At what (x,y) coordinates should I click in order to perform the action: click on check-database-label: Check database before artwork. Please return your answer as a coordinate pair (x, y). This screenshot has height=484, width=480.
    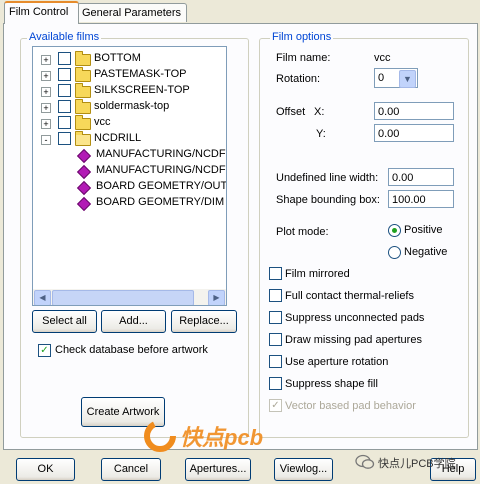
    Looking at the image, I should click on (131, 350).